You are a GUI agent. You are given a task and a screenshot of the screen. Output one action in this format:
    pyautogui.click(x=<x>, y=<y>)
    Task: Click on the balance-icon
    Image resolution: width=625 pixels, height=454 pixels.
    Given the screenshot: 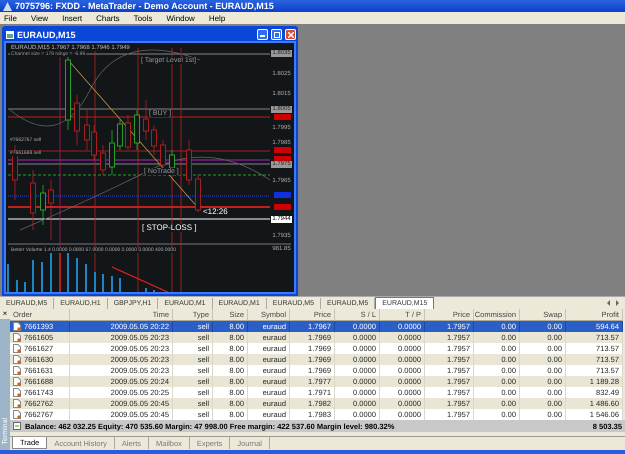 What is the action you would take?
    pyautogui.click(x=17, y=426)
    